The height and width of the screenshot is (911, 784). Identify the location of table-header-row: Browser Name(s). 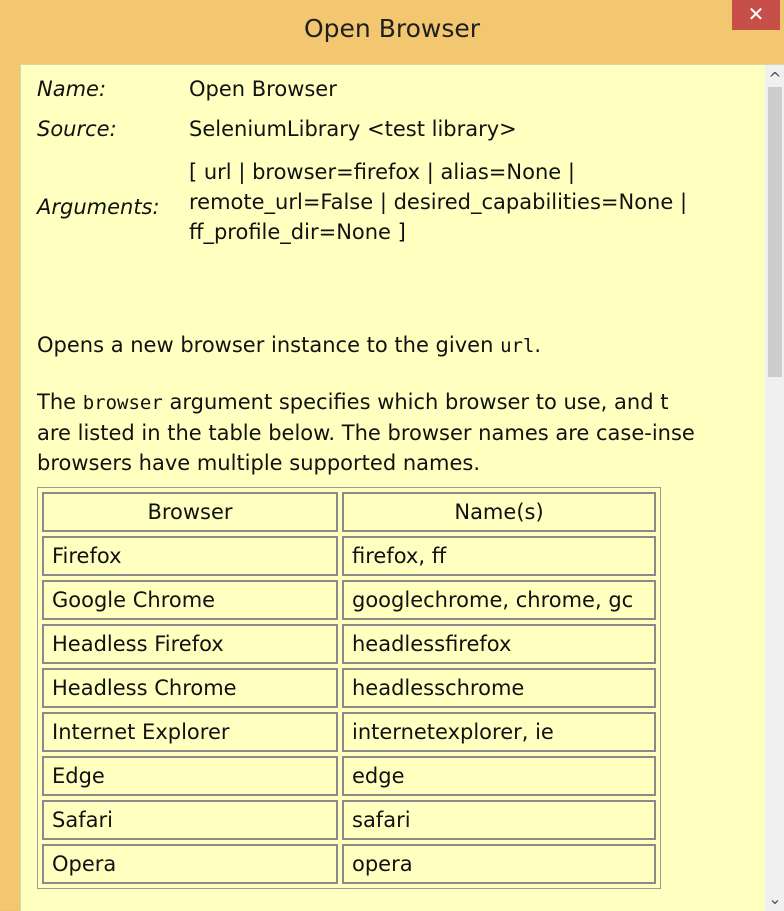
(349, 512).